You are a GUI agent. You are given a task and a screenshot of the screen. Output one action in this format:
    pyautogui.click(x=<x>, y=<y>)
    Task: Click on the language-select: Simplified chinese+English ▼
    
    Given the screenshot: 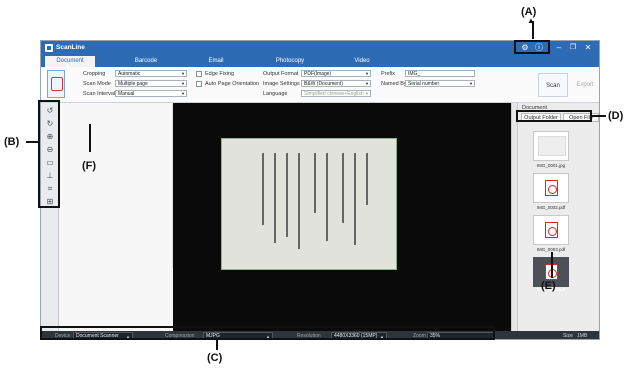 What is the action you would take?
    pyautogui.click(x=336, y=93)
    